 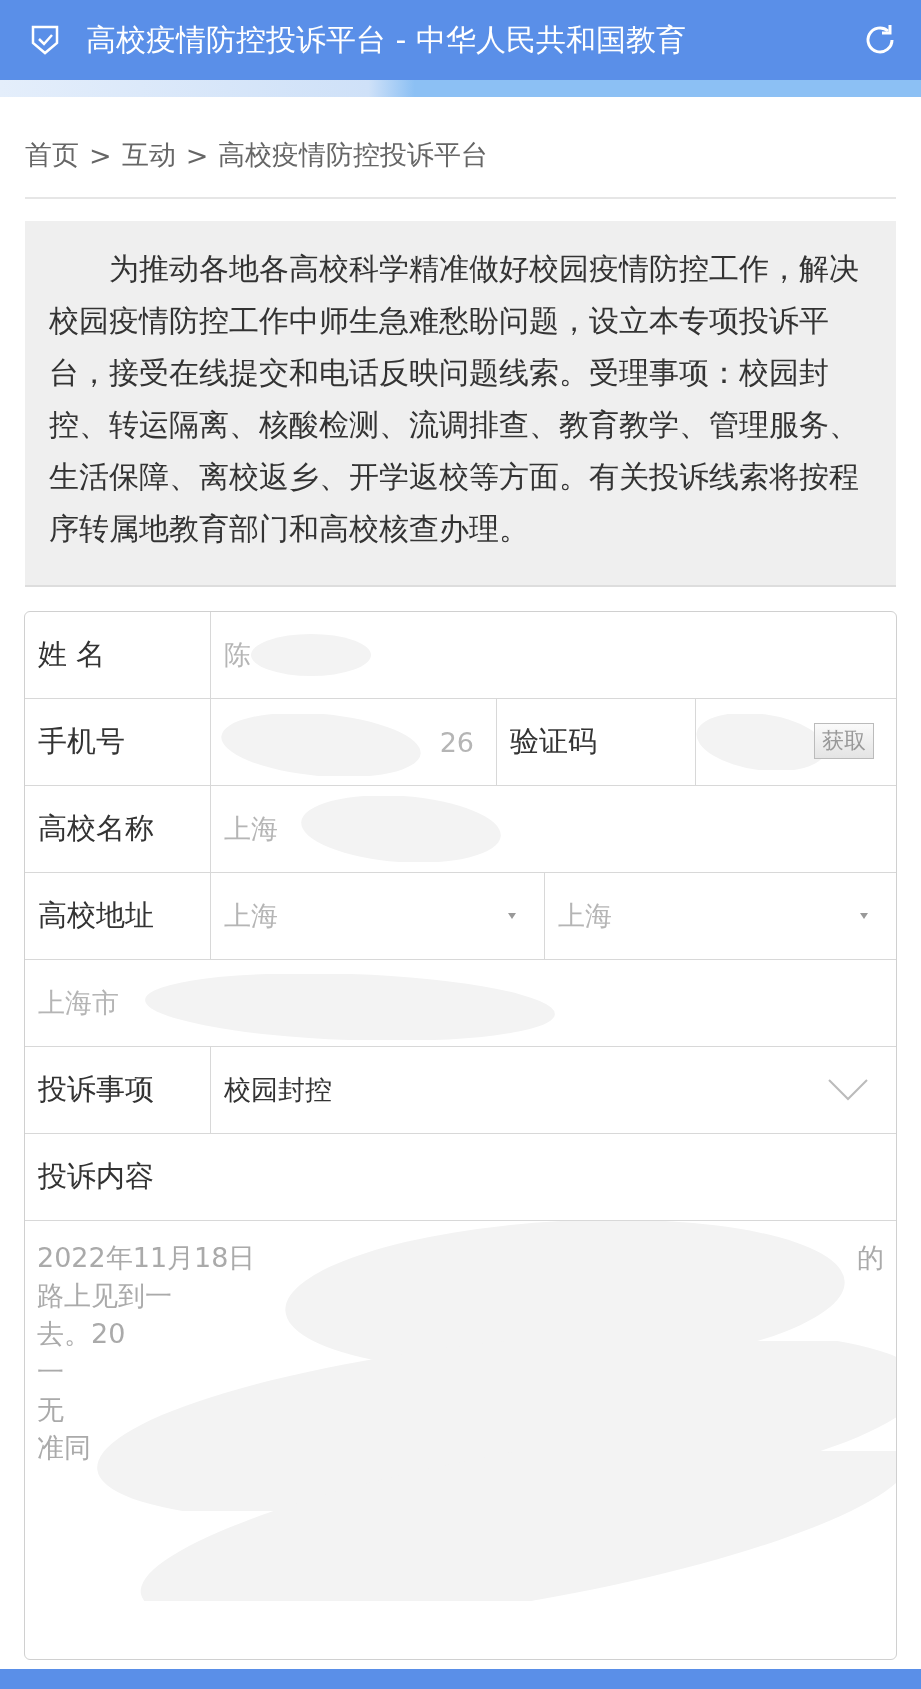 I want to click on breadcrumb-link: 首页, so click(x=52, y=155).